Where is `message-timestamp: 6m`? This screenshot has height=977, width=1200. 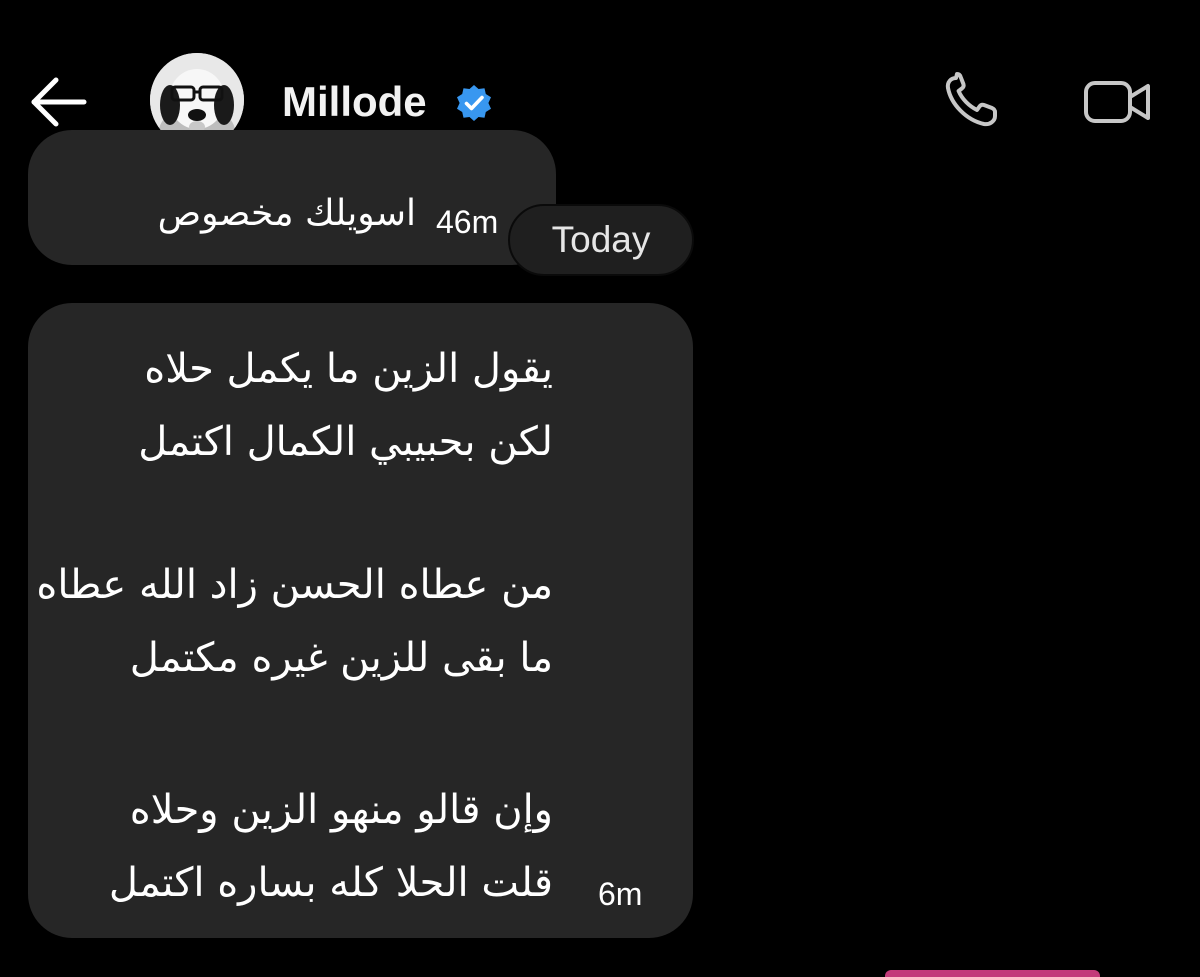 message-timestamp: 6m is located at coordinates (620, 894).